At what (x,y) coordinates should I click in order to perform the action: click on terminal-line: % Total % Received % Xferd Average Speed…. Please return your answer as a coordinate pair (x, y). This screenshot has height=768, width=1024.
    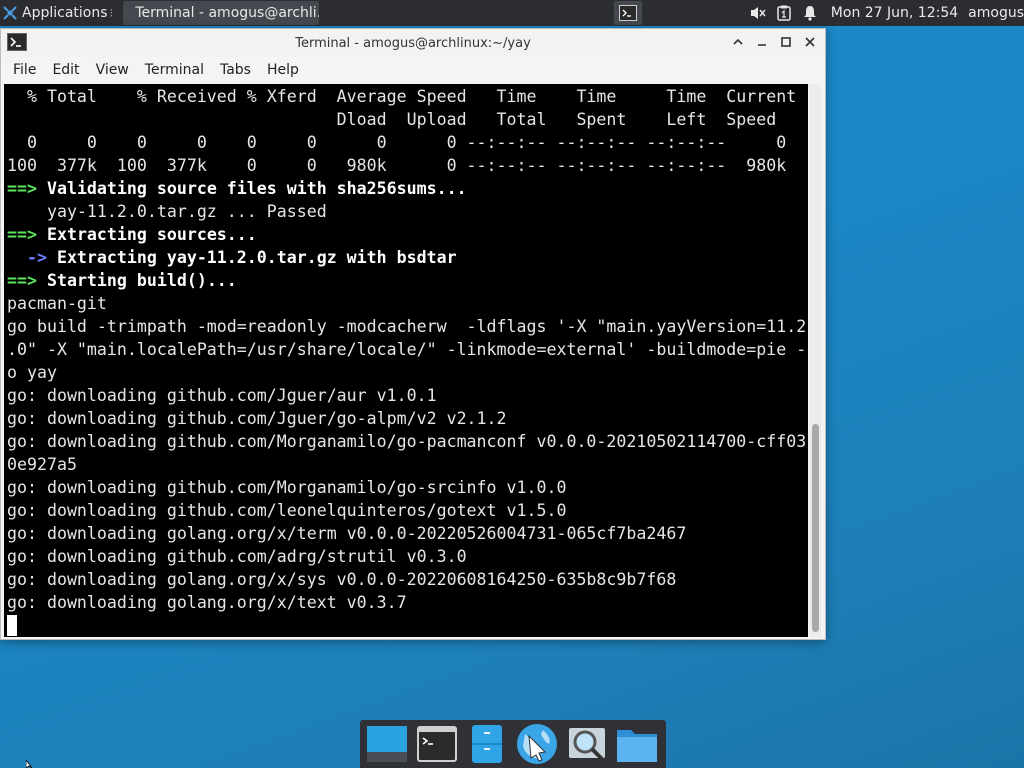
    Looking at the image, I should click on (407, 96).